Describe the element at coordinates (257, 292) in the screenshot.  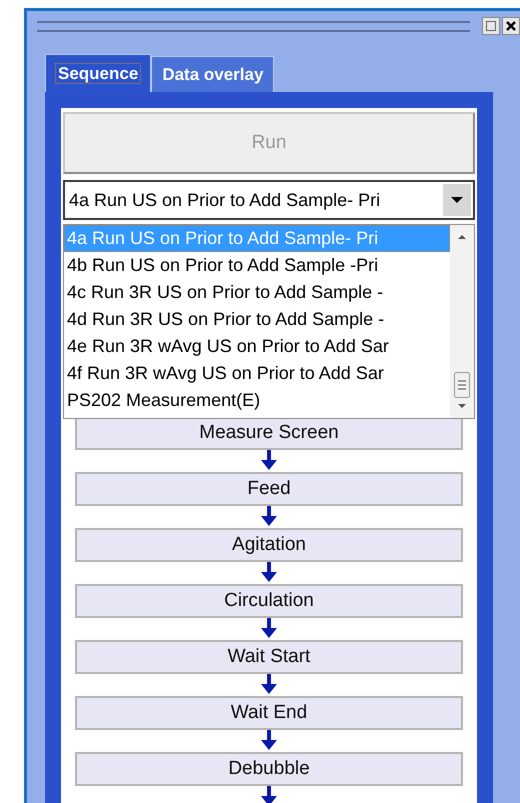
I see `dropdown-option: 4c Run 3R US on Prior to Add Sample -` at that location.